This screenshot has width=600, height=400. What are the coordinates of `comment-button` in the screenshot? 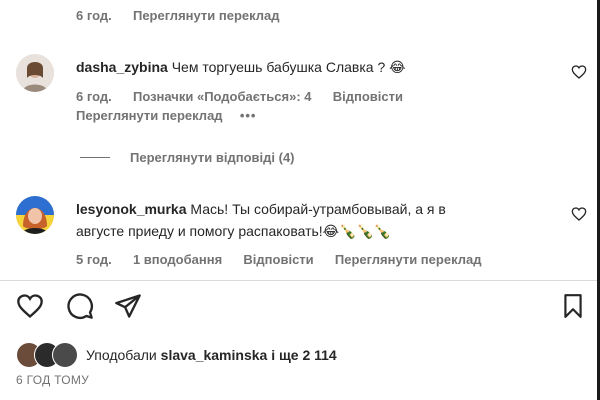 It's located at (80, 308).